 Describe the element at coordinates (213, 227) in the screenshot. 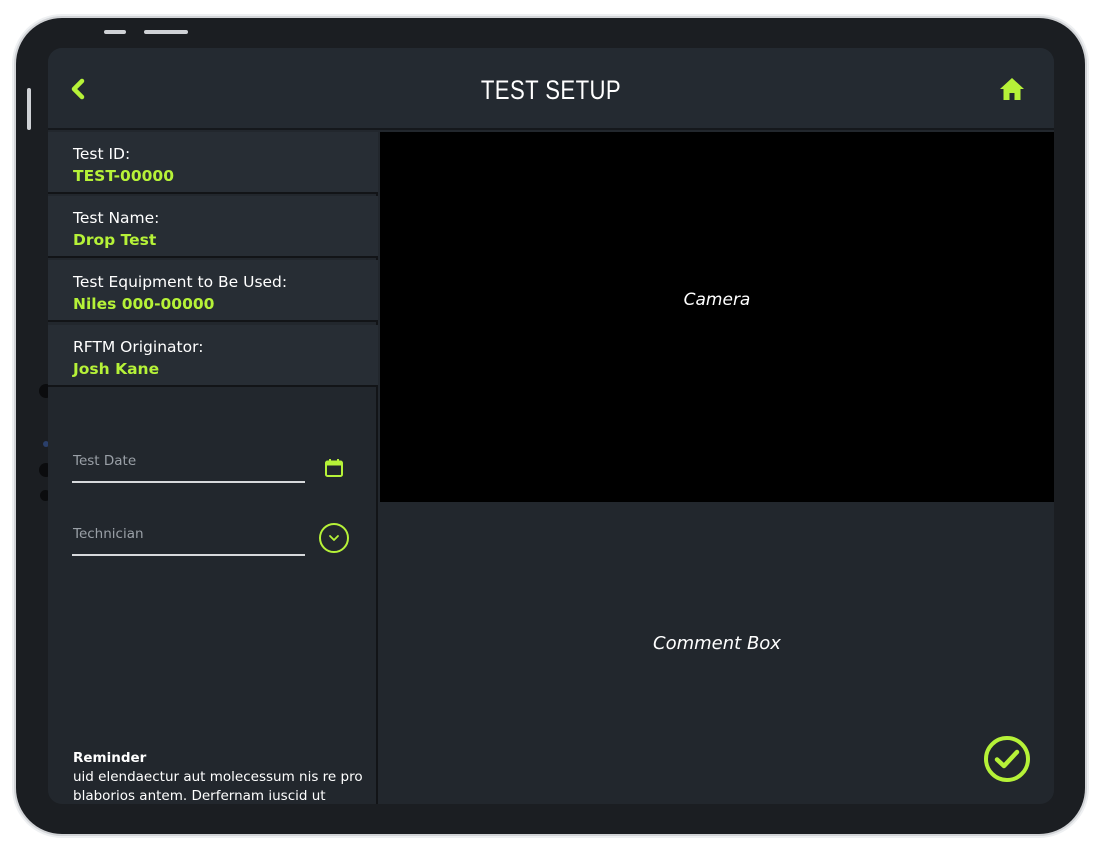

I see `test-name-card: Test Name: Drop Test` at that location.